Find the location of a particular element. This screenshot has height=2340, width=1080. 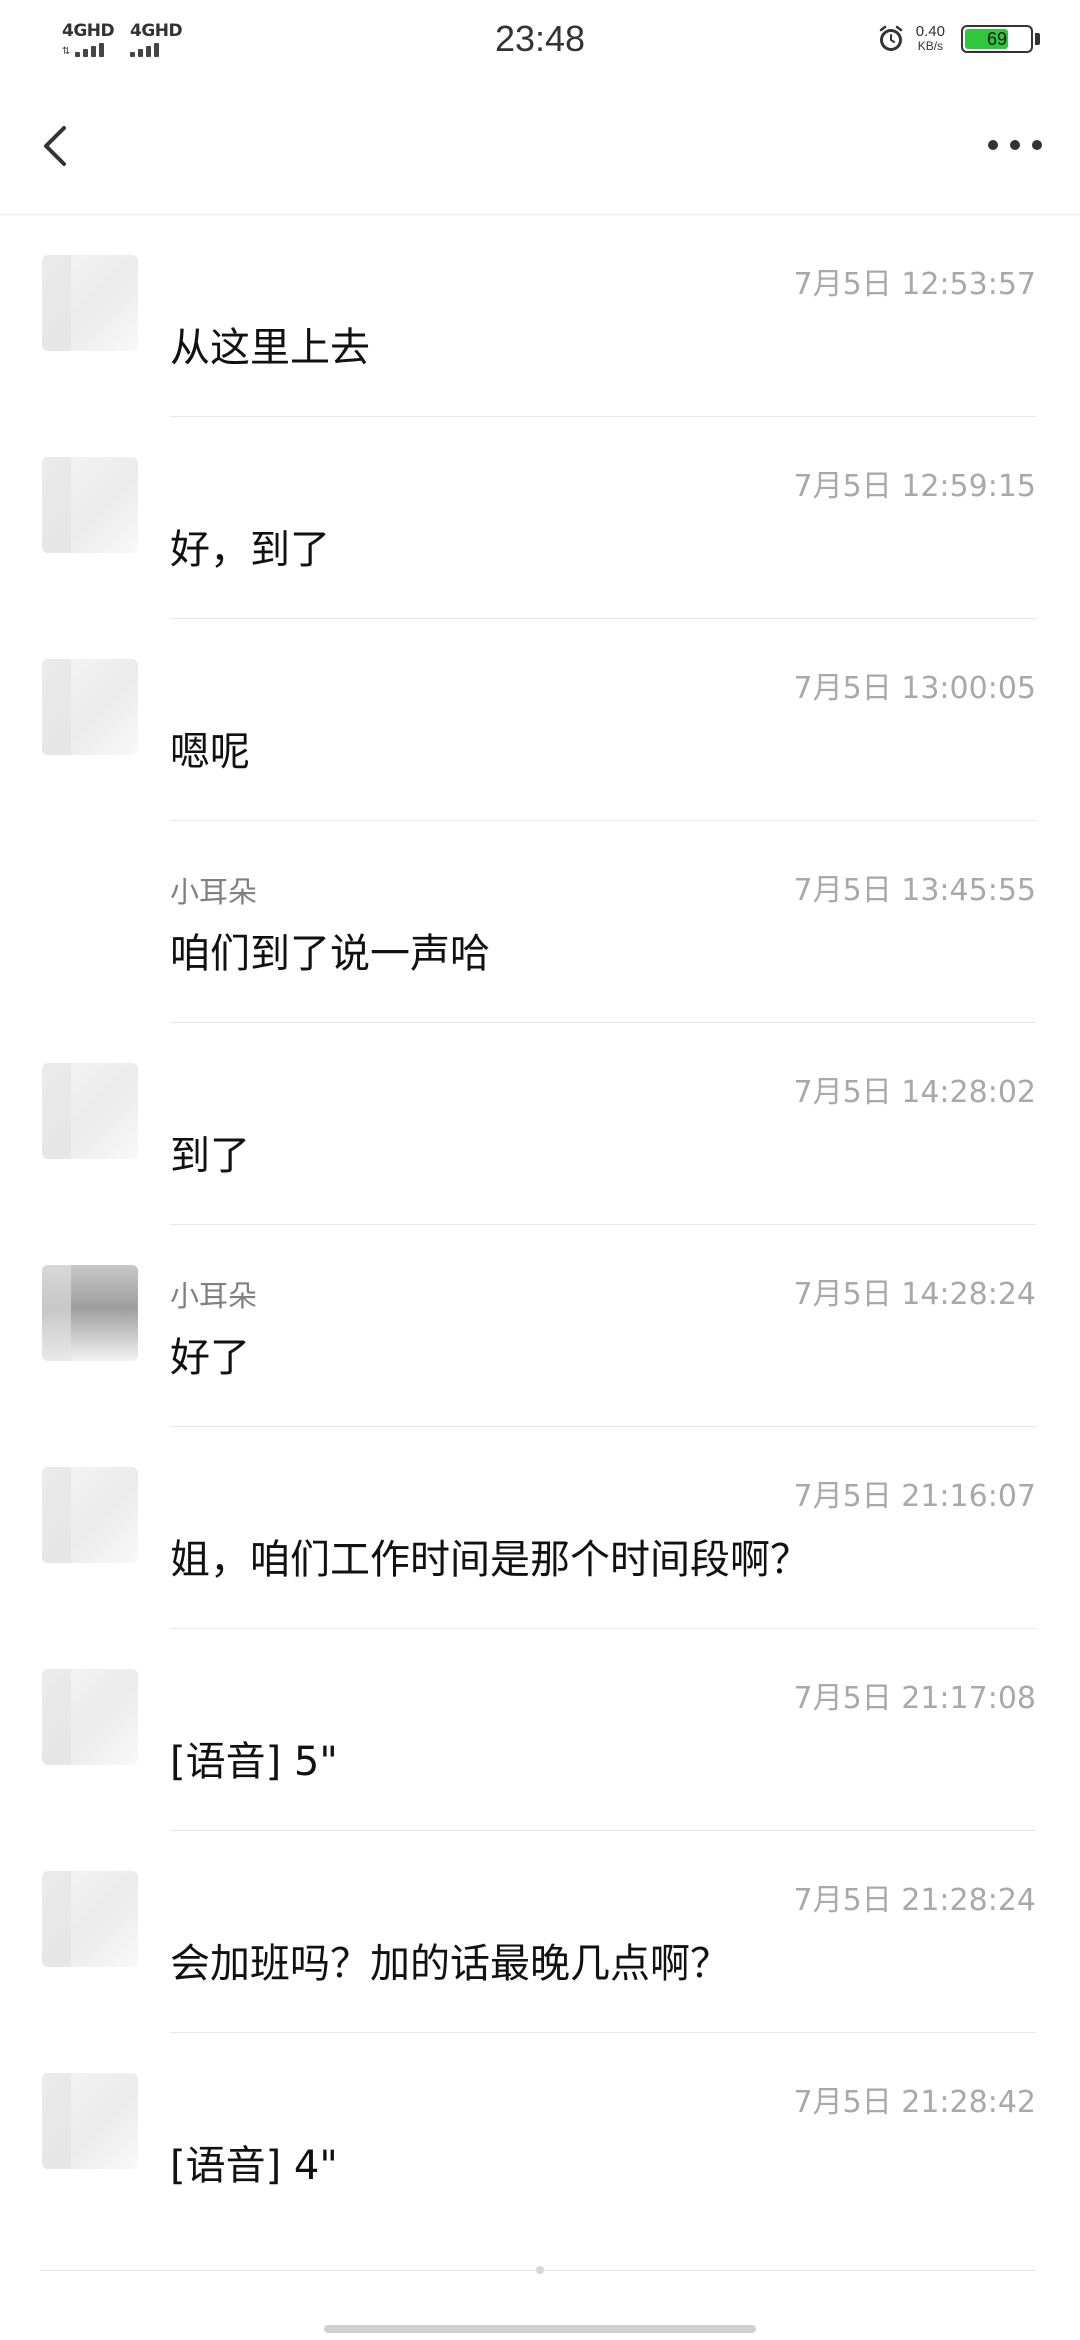

message-timestamp: 7月5日 12:53:57 is located at coordinates (914, 284).